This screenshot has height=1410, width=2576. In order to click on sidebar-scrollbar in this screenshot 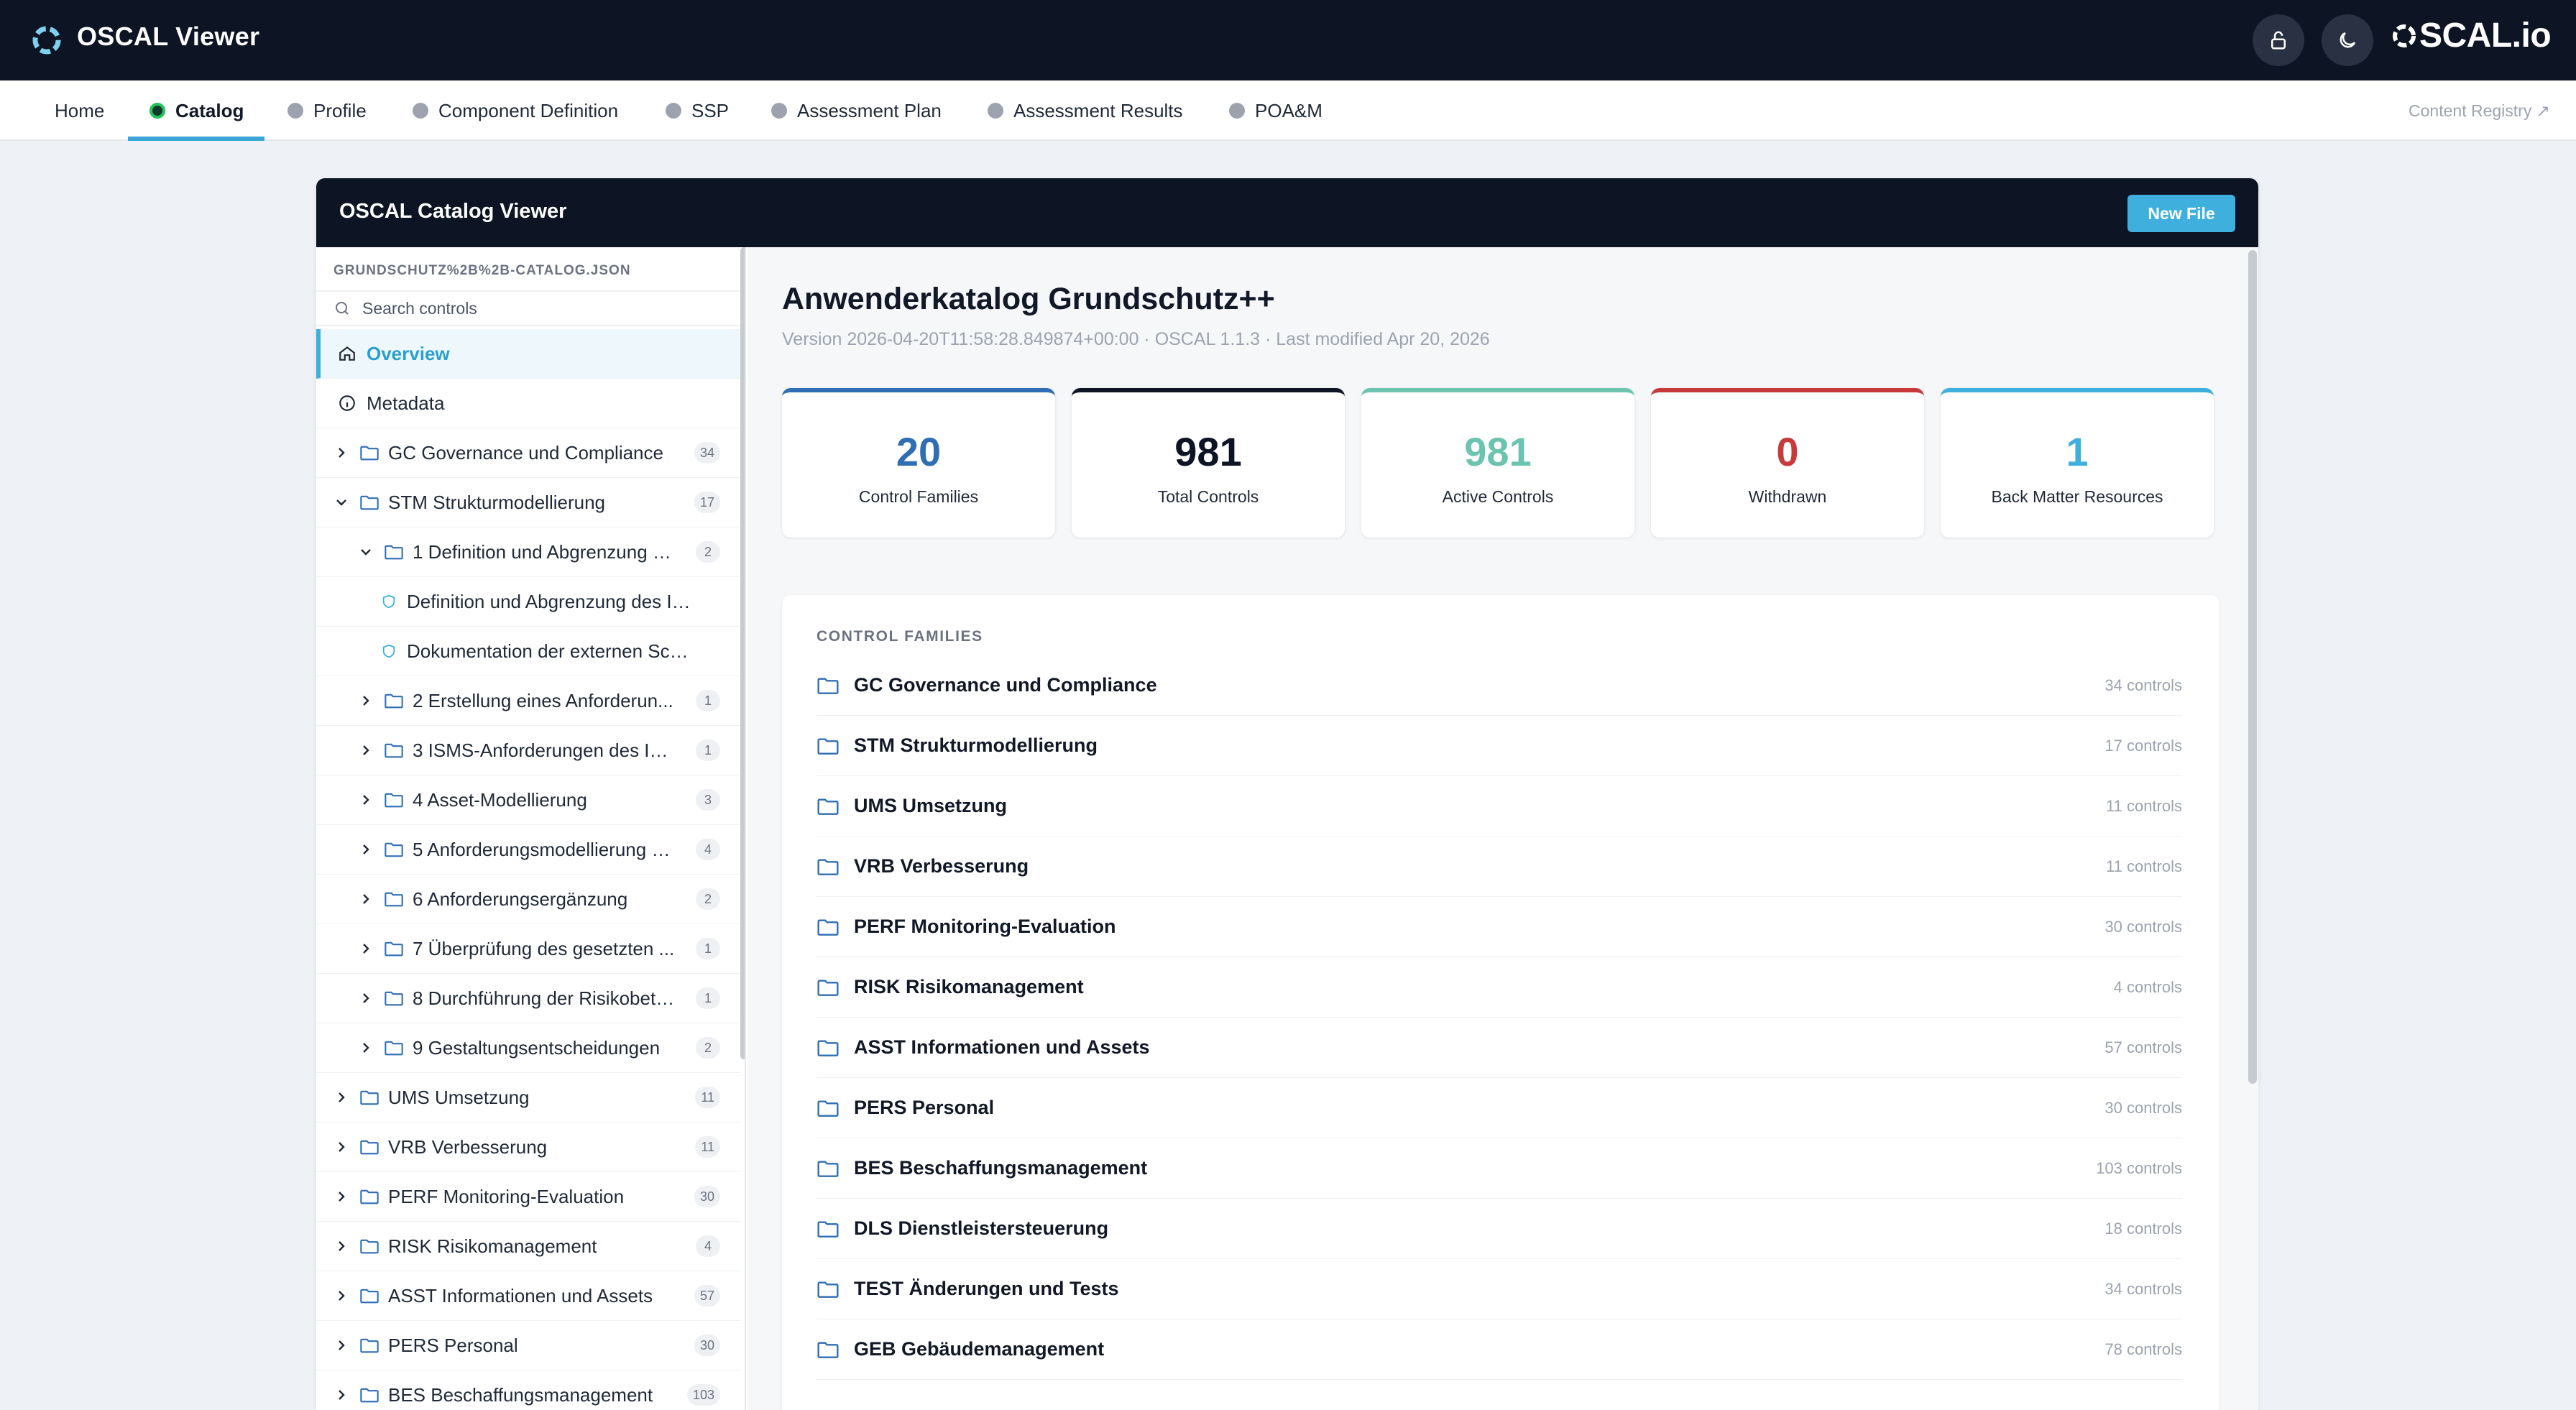, I will do `click(742, 653)`.